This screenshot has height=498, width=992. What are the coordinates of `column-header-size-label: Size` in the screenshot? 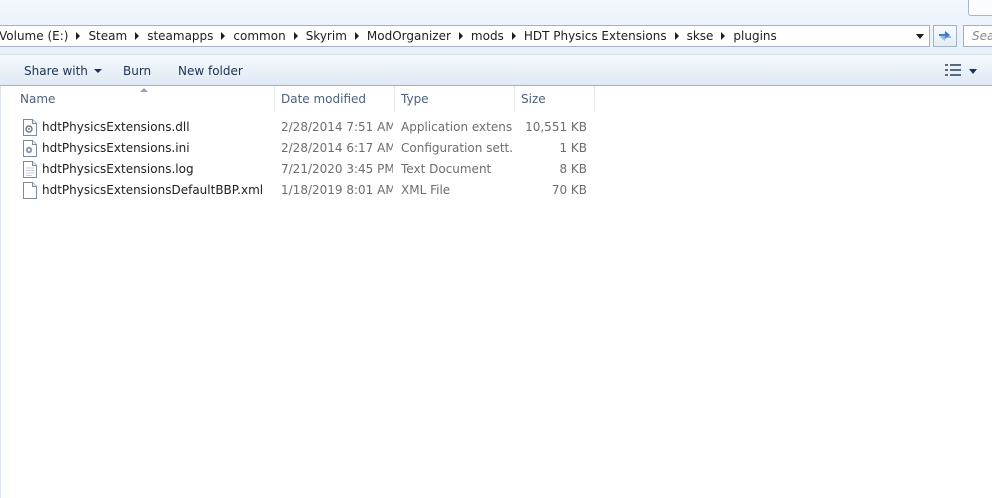 It's located at (533, 99).